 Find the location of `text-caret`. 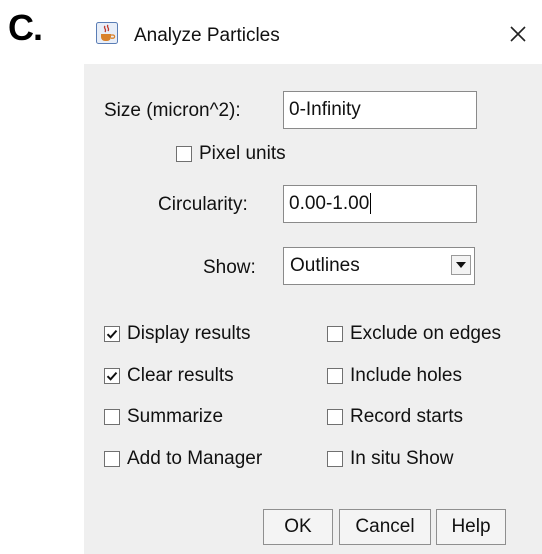

text-caret is located at coordinates (371, 204).